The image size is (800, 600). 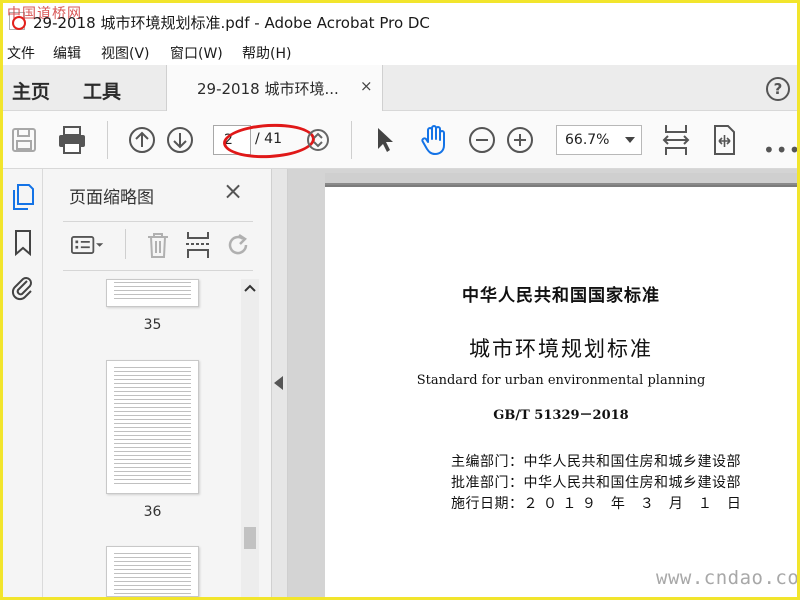 I want to click on tab-bar: 主页 工具 29-2018 城市环境... × ?, so click(x=400, y=88).